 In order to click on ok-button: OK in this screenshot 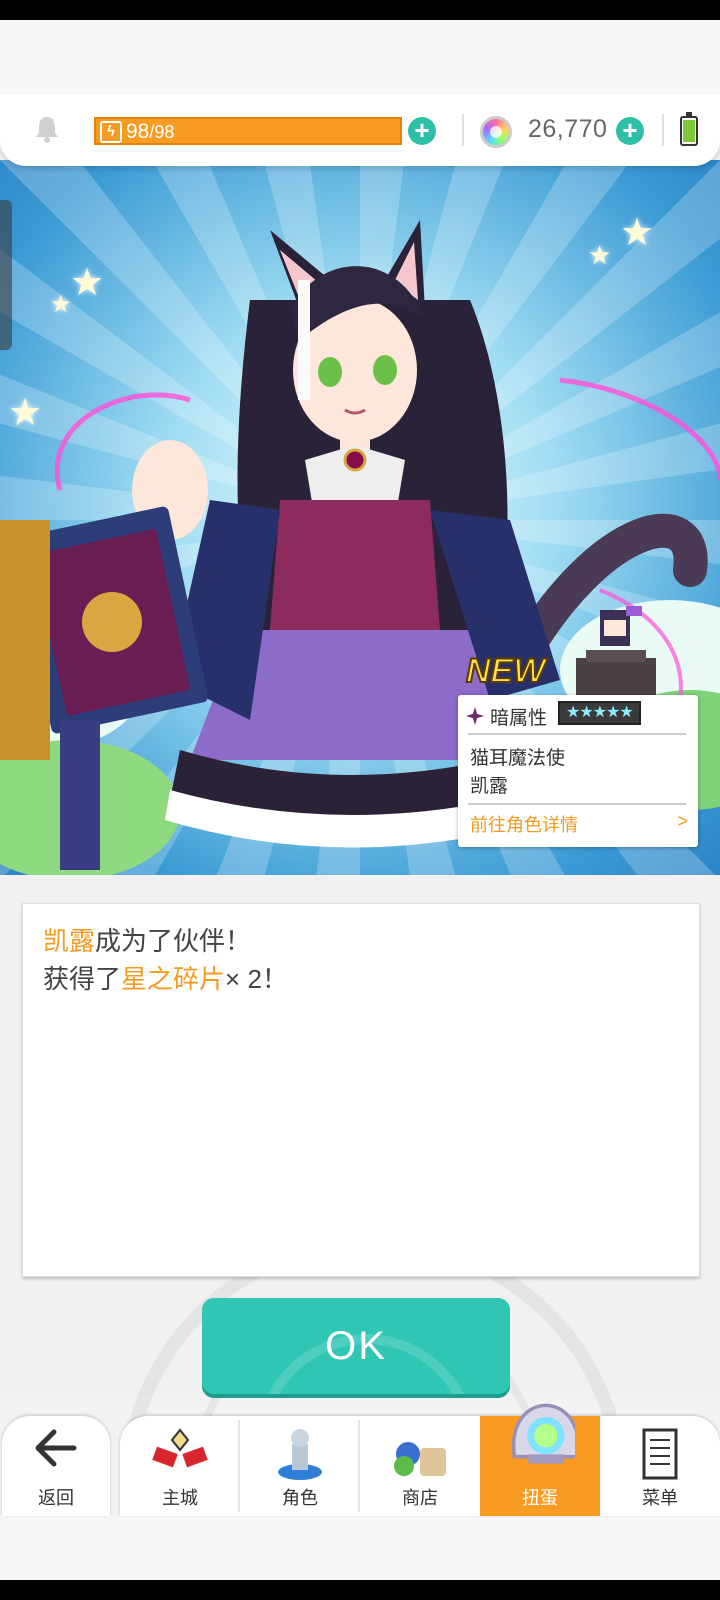, I will do `click(356, 1346)`.